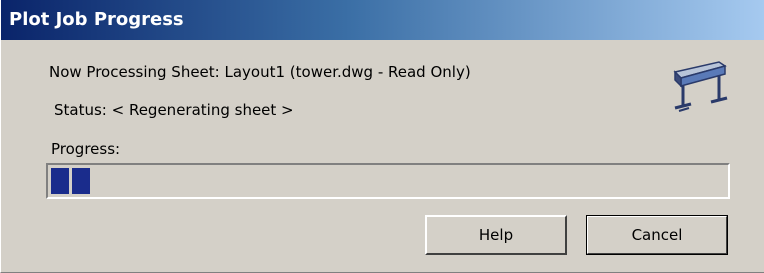 The image size is (764, 273). What do you see at coordinates (657, 235) in the screenshot?
I see `cancel-button: Cancel` at bounding box center [657, 235].